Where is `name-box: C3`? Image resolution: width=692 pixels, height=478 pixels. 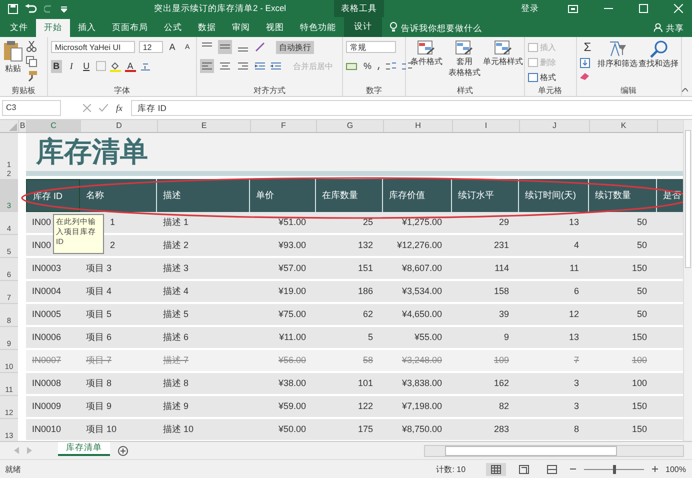 name-box: C3 is located at coordinates (31, 108).